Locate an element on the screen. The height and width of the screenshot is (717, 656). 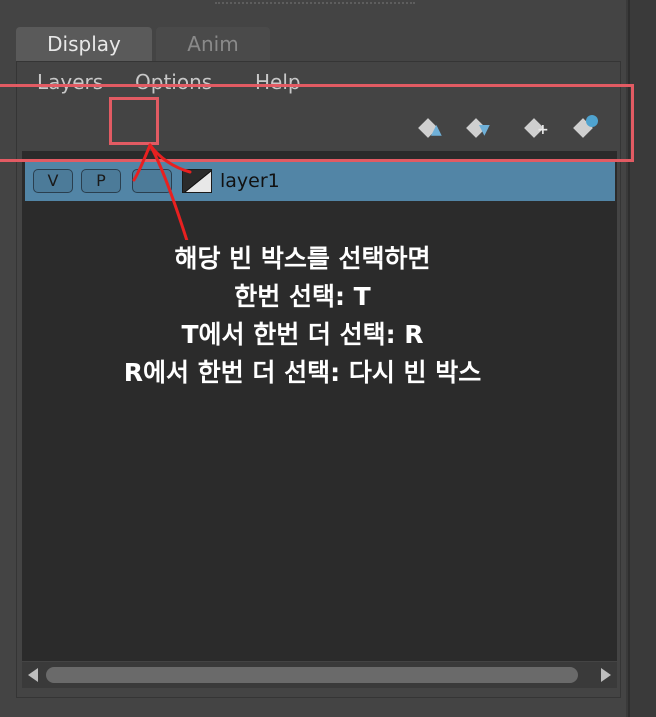
scroll-right-arrow-icon is located at coordinates (606, 675).